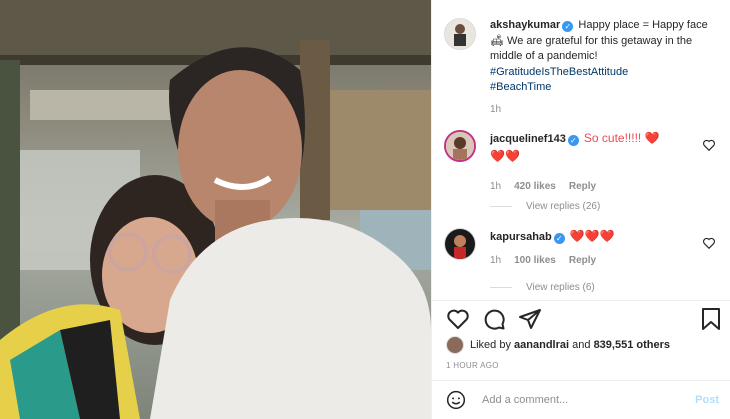 Image resolution: width=730 pixels, height=419 pixels. Describe the element at coordinates (632, 345) in the screenshot. I see `likes-count-link: 839,551 others` at that location.